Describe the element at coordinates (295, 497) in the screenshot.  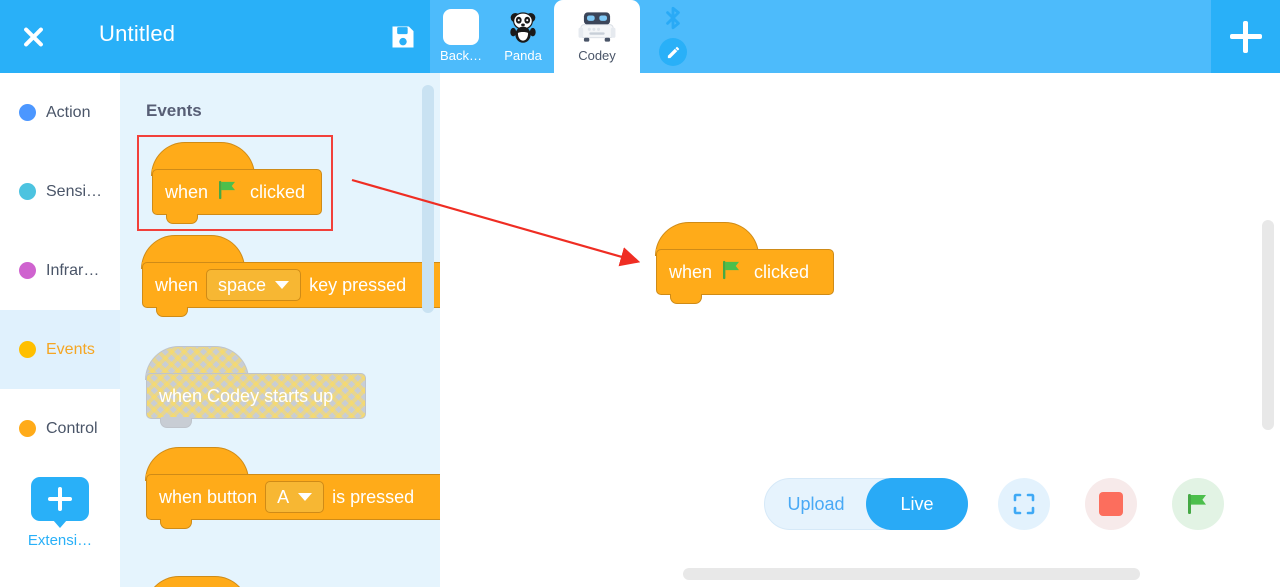
I see `button-dropdown: A` at that location.